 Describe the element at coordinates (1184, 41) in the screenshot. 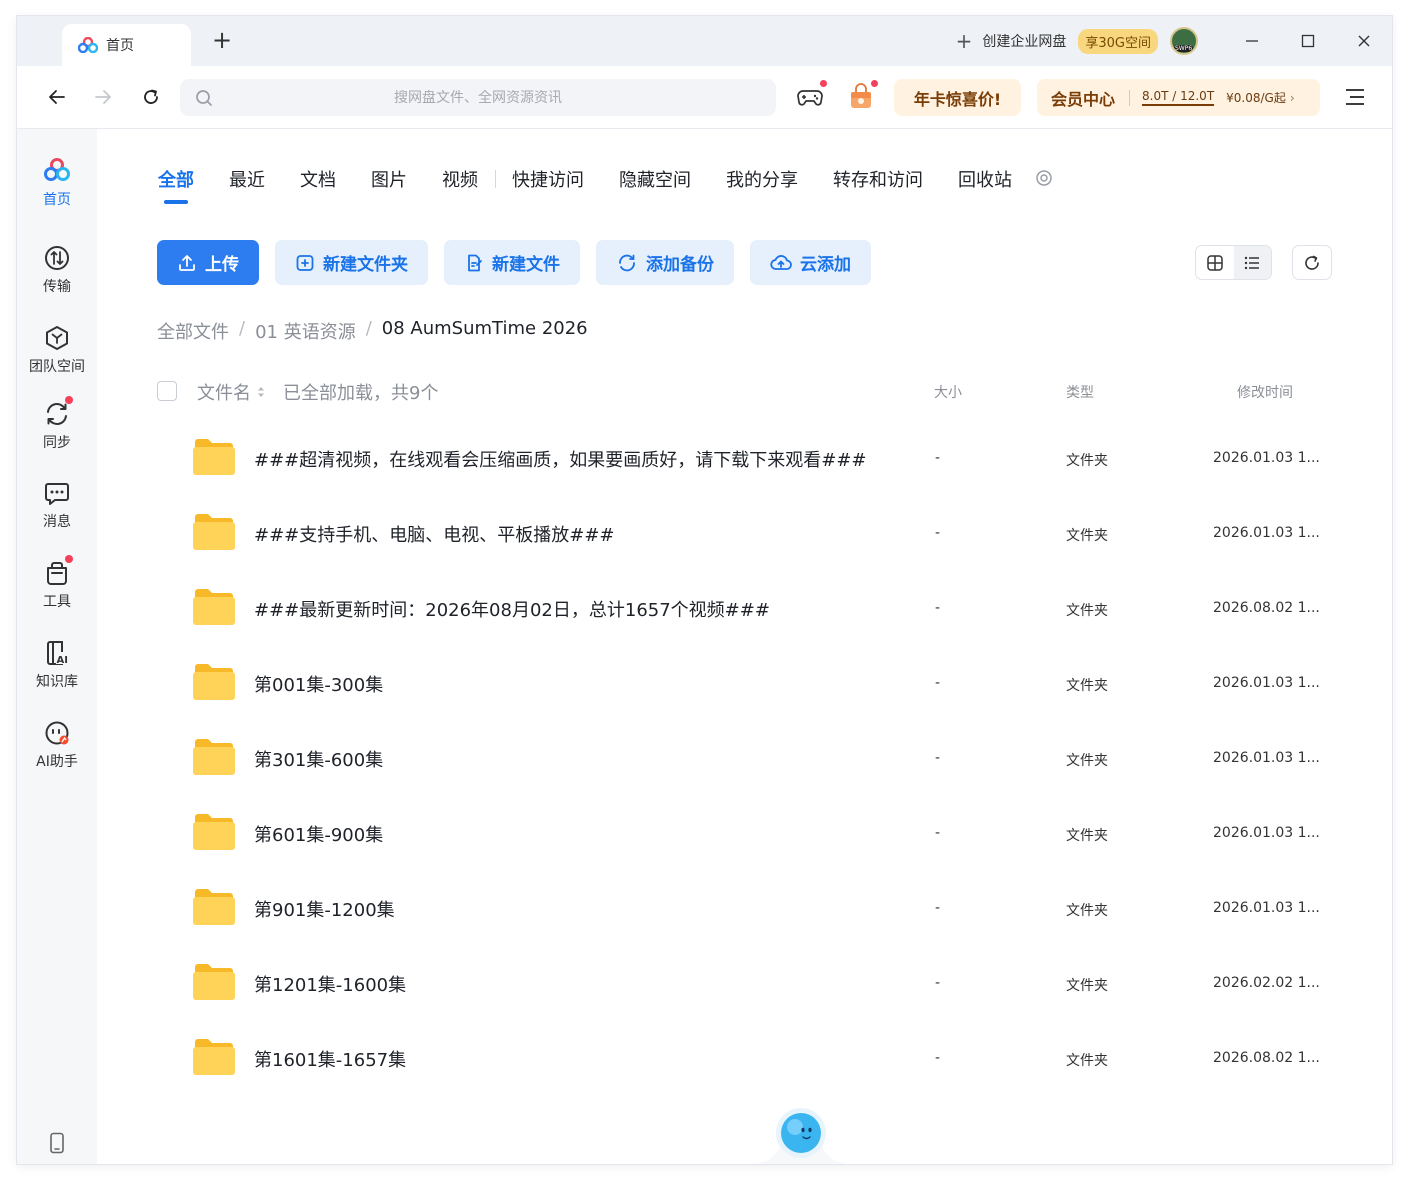

I see `avatar` at that location.